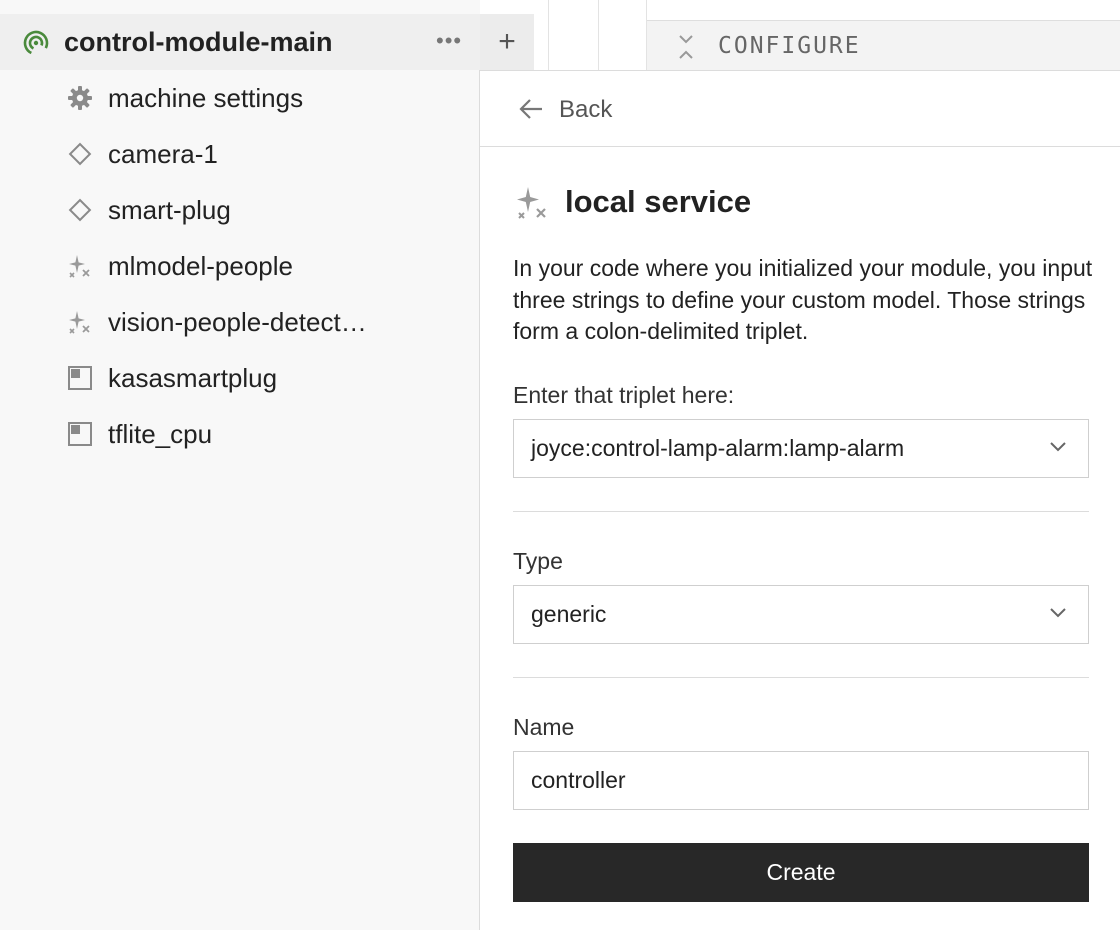 Image resolution: width=1120 pixels, height=930 pixels. Describe the element at coordinates (530, 109) in the screenshot. I see `arrow-left-icon` at that location.